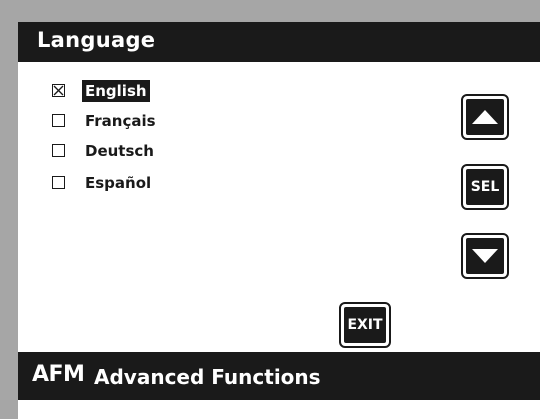 This screenshot has width=540, height=419. I want to click on brand-logo: AFM, so click(58, 374).